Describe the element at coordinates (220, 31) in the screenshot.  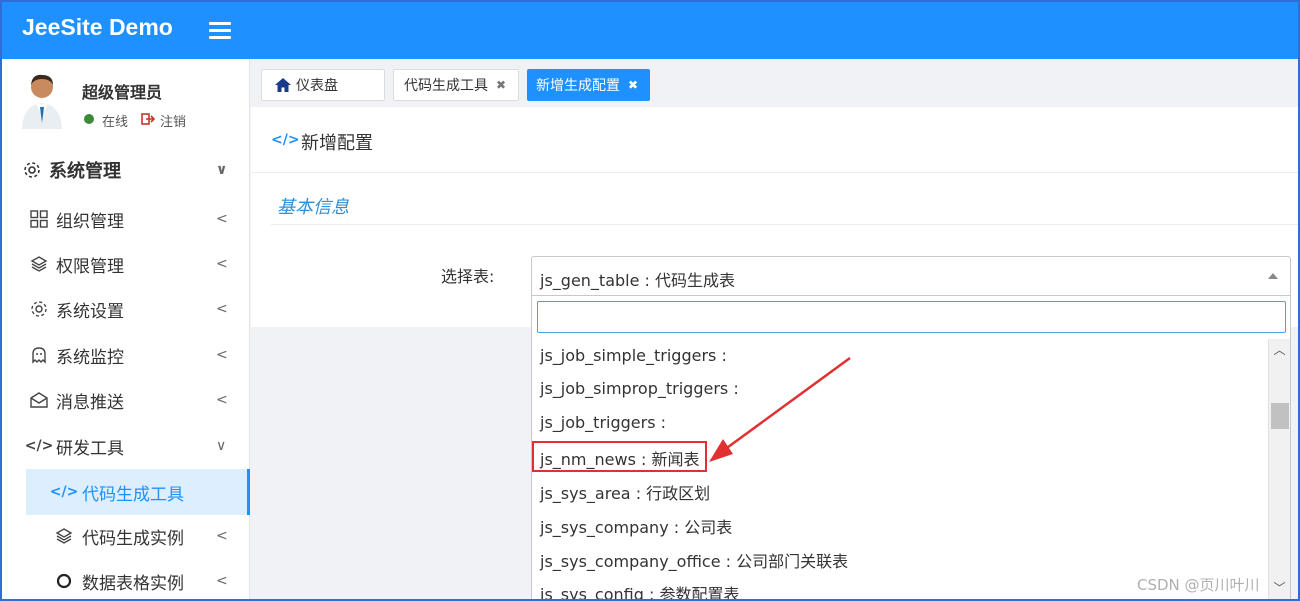
I see `hamburger-icon` at that location.